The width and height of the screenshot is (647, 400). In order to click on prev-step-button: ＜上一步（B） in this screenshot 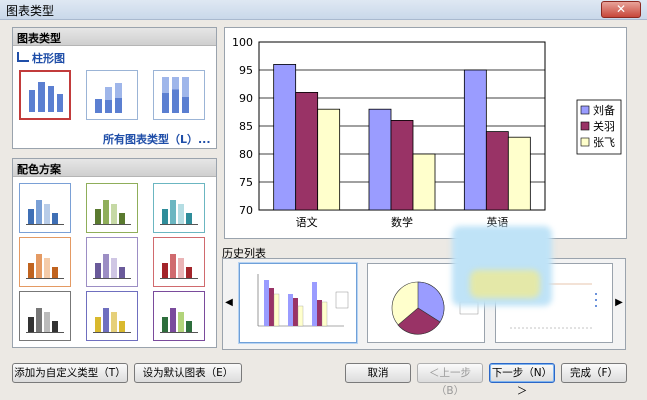, I will do `click(450, 380)`.